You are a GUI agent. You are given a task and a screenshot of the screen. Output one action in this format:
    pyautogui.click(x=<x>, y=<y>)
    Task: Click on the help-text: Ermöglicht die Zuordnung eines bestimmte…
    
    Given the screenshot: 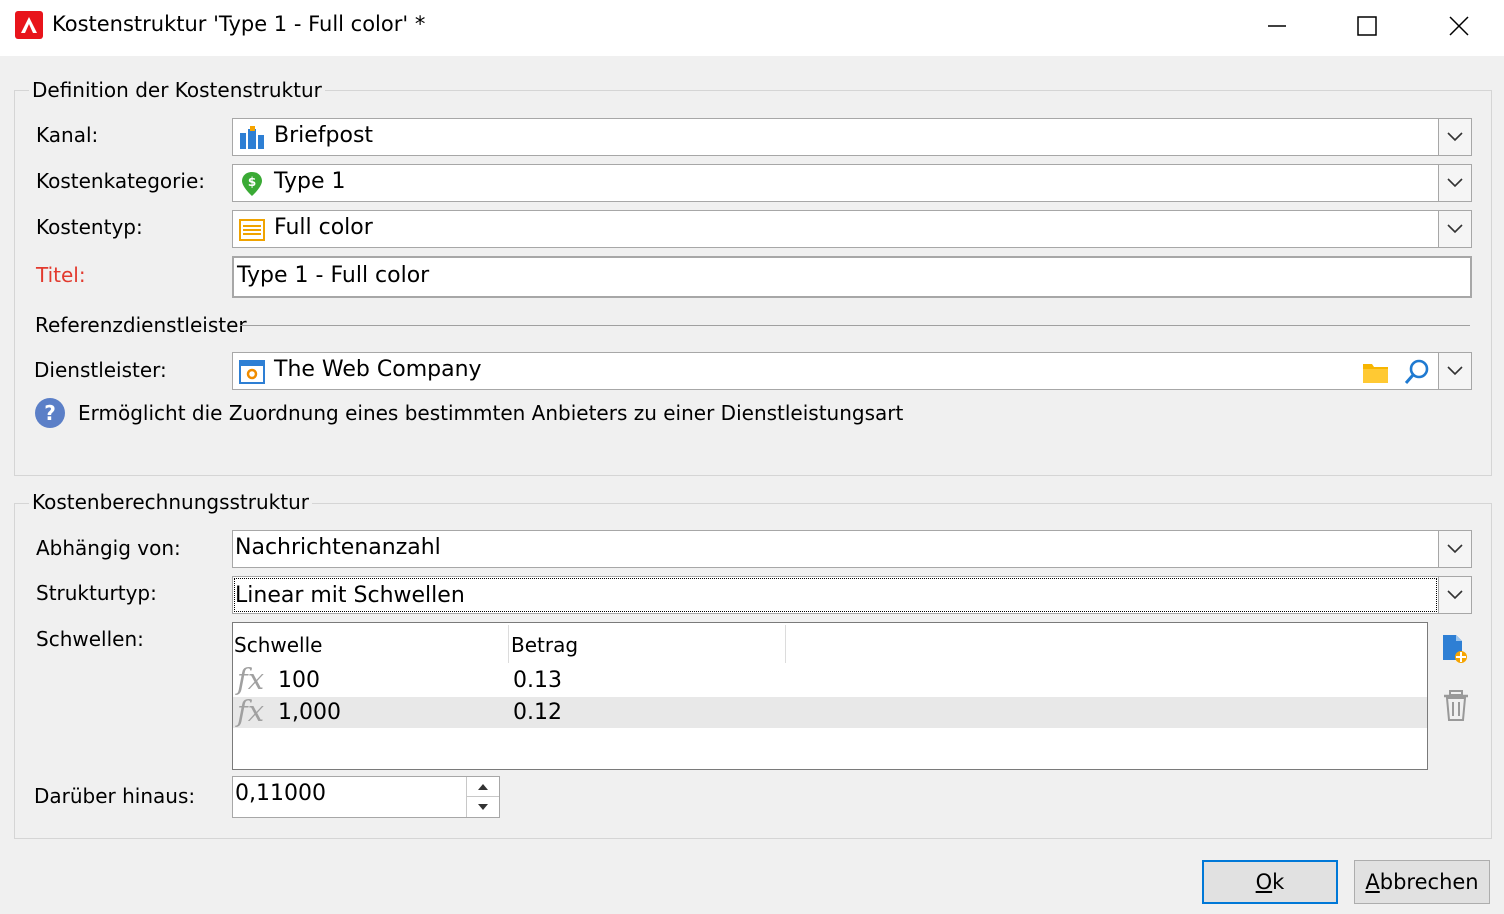 What is the action you would take?
    pyautogui.click(x=491, y=413)
    